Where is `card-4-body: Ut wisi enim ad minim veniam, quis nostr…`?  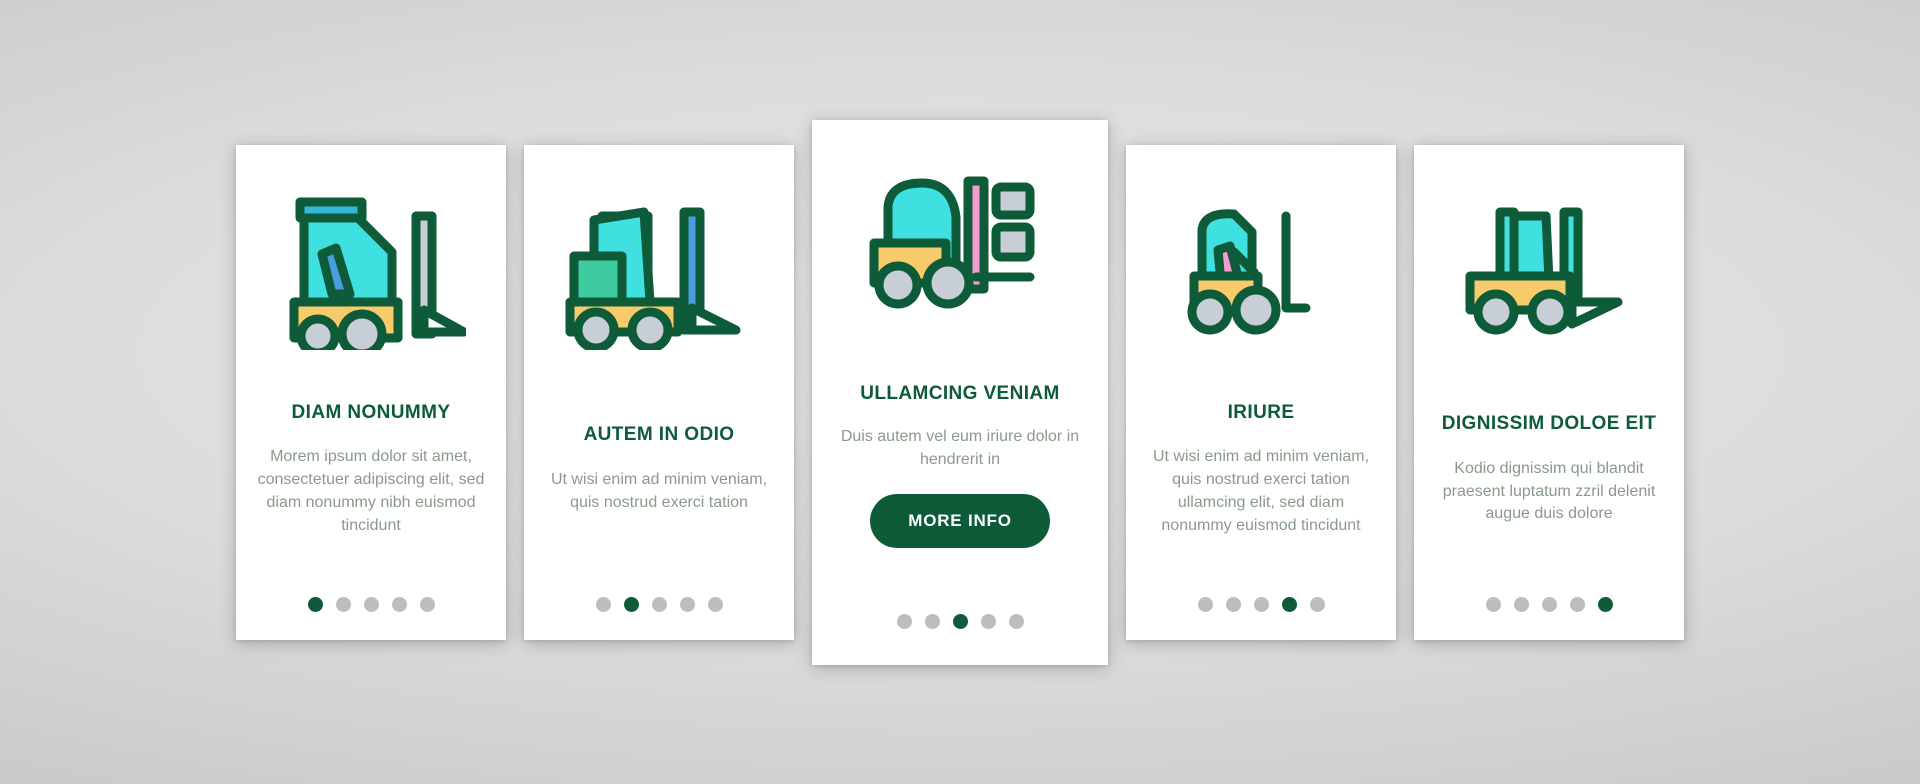 card-4-body: Ut wisi enim ad minim veniam, quis nostr… is located at coordinates (1261, 491).